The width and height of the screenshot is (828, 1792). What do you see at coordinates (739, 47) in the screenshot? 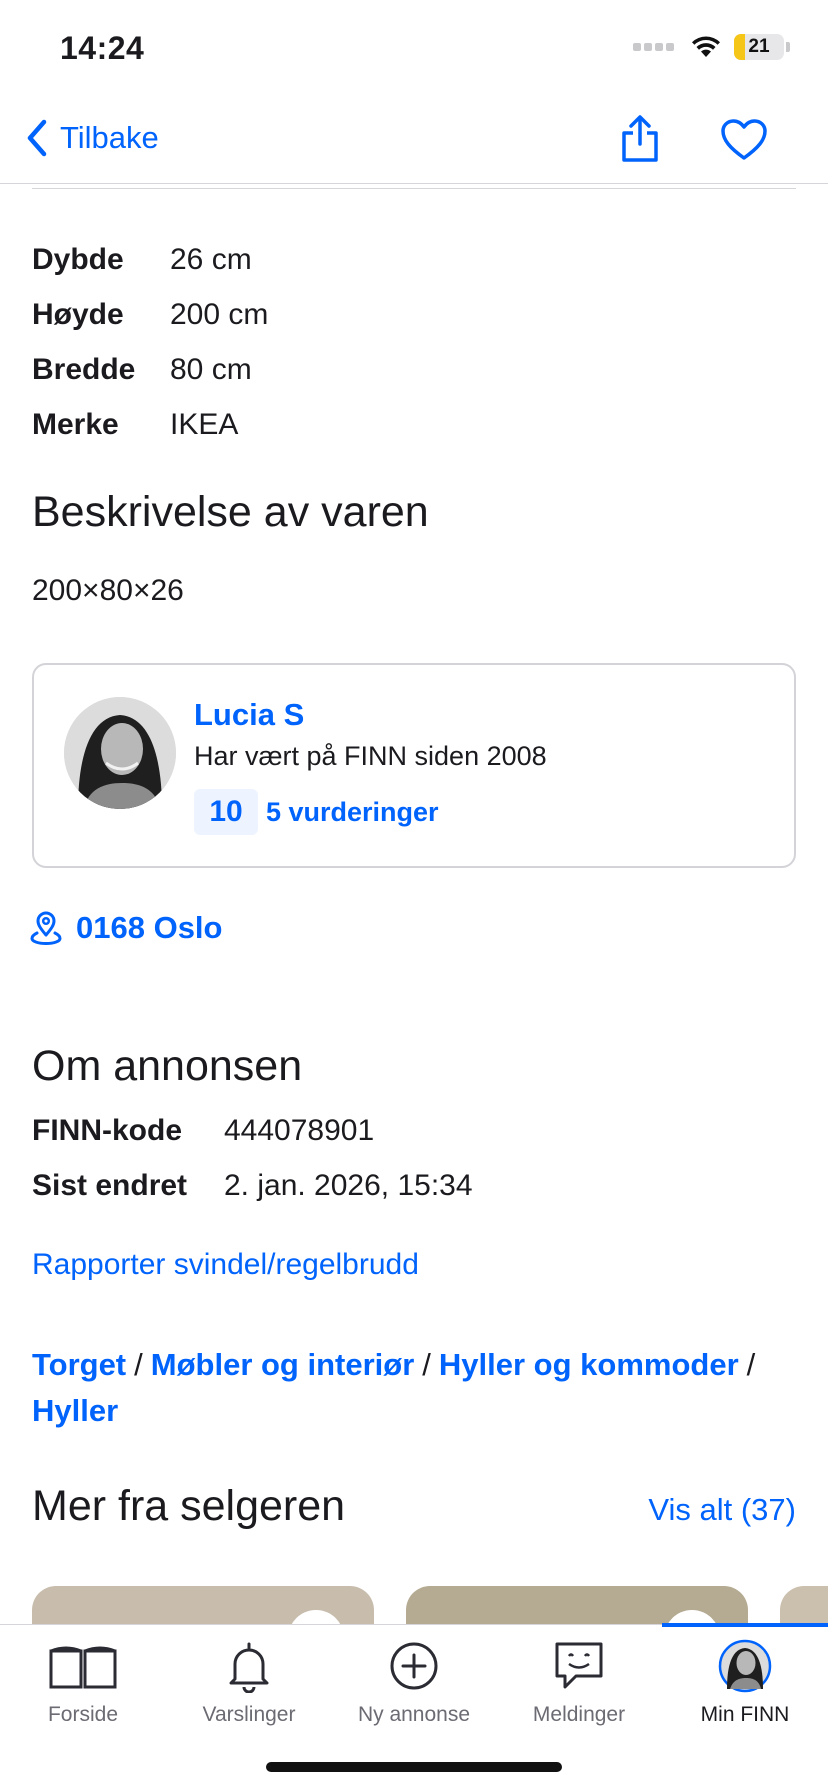
I see `battery-level-fill` at bounding box center [739, 47].